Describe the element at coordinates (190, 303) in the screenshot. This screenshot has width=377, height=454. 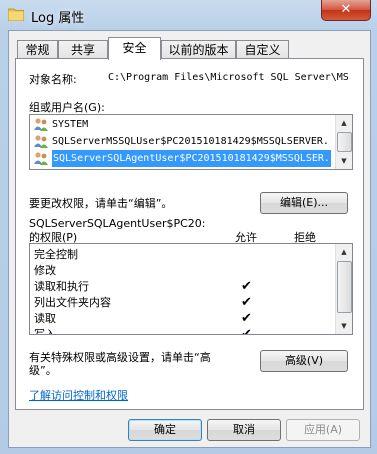
I see `permission-row: 列出文件夹内容 ✔` at that location.